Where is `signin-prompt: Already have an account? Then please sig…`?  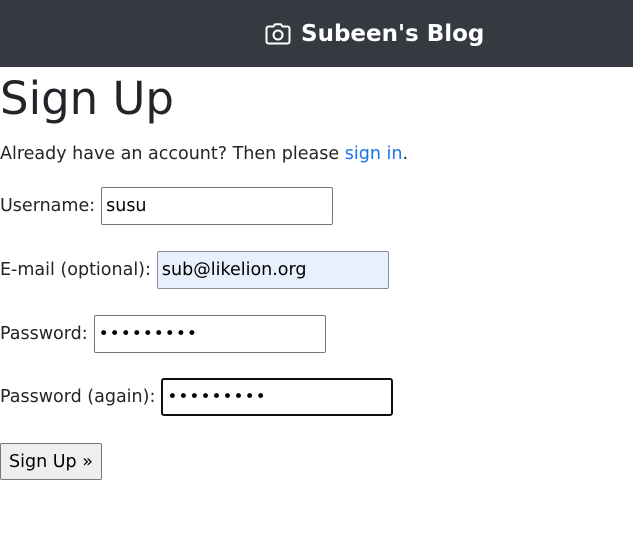 signin-prompt: Already have an account? Then please sig… is located at coordinates (204, 154).